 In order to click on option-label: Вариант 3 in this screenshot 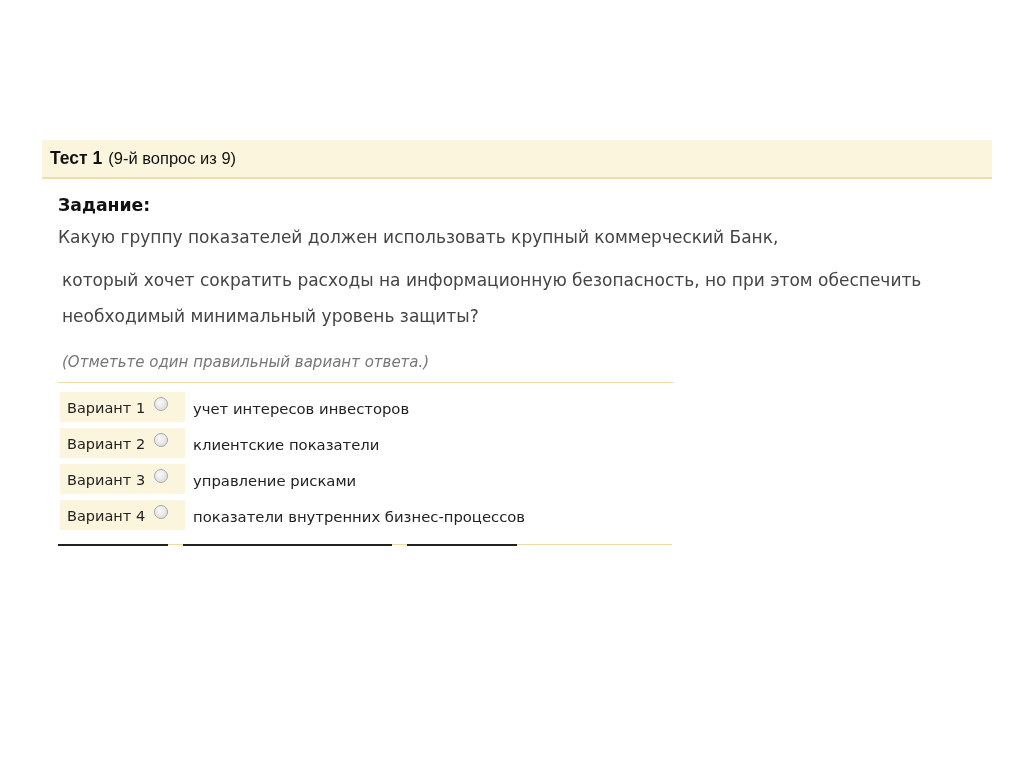, I will do `click(106, 480)`.